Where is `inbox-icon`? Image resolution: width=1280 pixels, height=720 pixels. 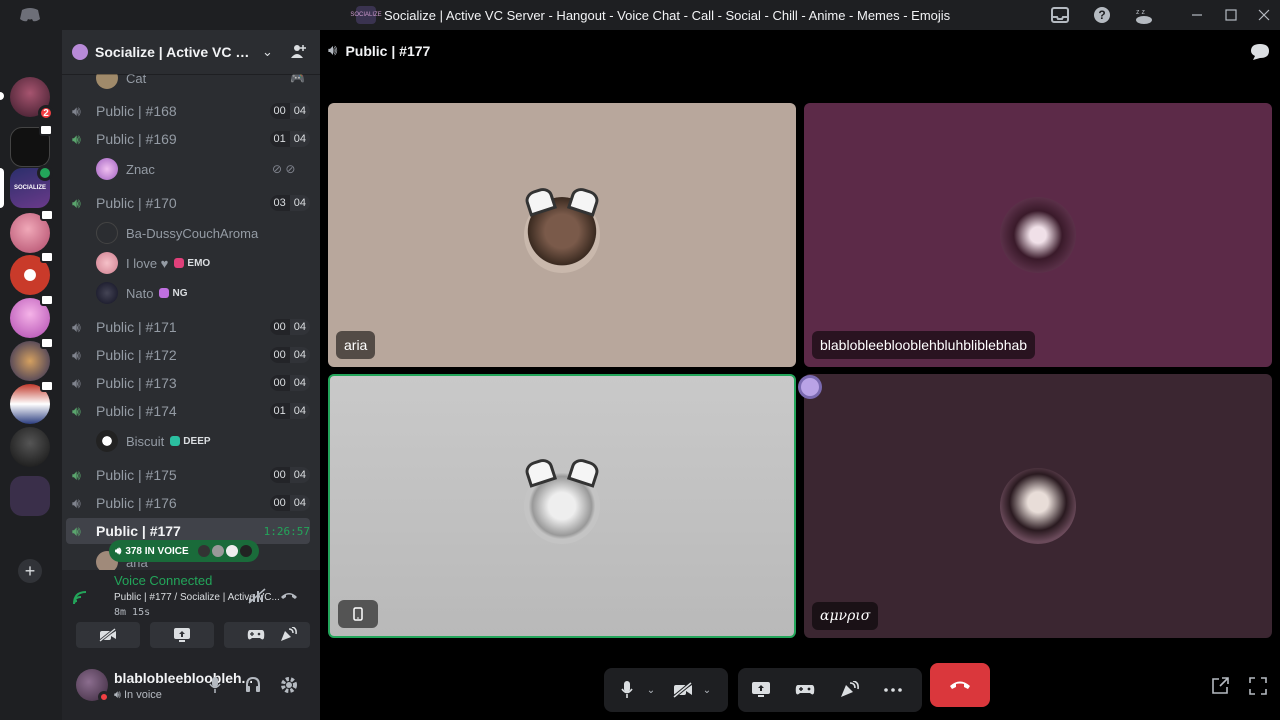
inbox-icon is located at coordinates (1060, 15).